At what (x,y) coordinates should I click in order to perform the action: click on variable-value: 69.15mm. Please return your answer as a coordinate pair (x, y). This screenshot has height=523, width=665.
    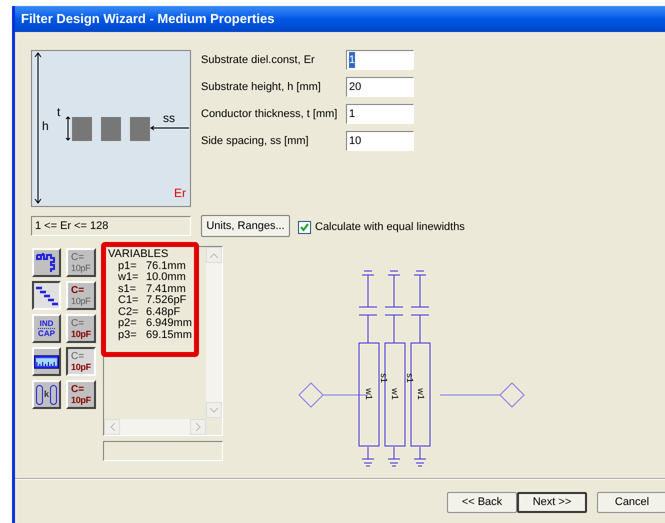
    Looking at the image, I should click on (169, 335).